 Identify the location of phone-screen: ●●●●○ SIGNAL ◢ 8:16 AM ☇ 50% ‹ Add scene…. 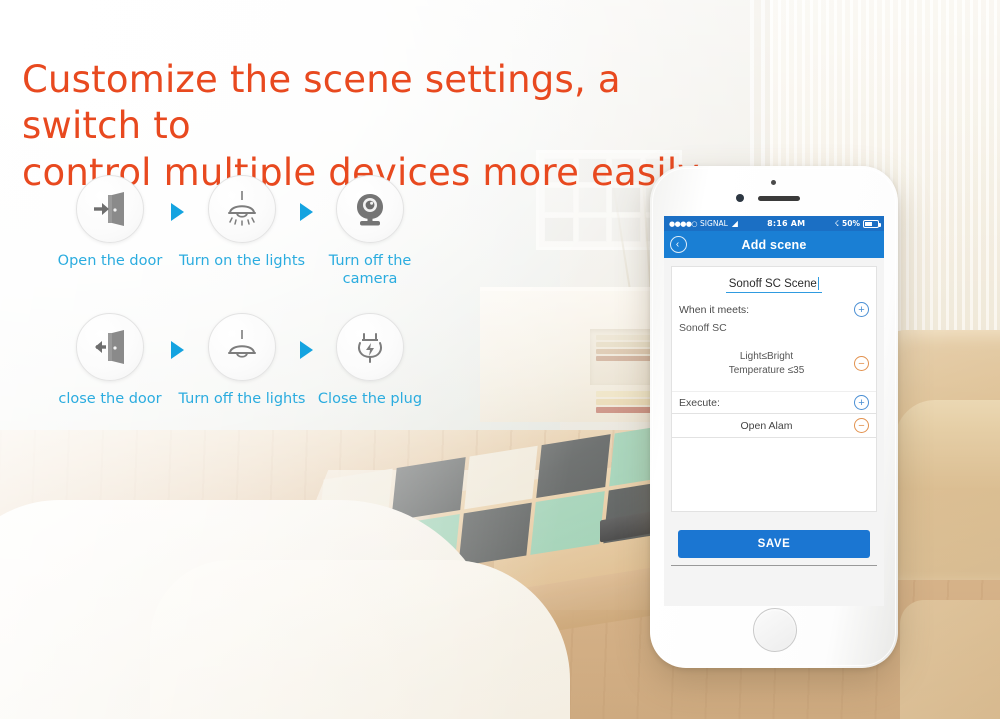
(774, 411).